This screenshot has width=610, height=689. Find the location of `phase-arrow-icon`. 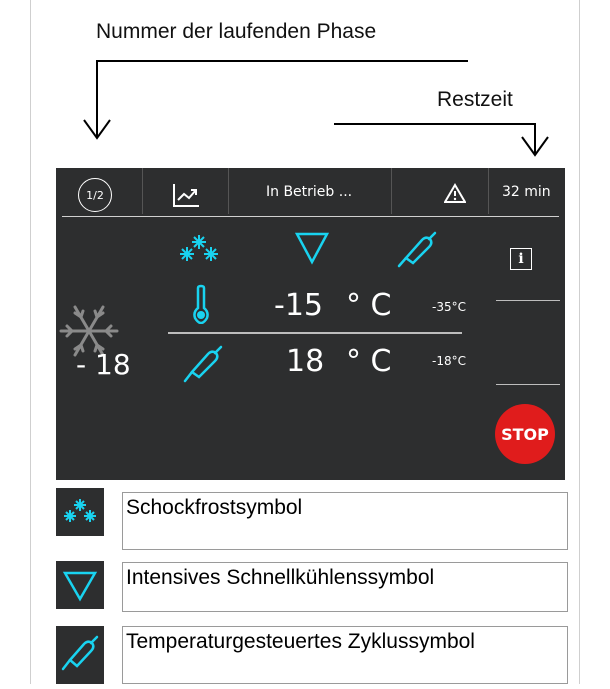

phase-arrow-icon is located at coordinates (97, 129).